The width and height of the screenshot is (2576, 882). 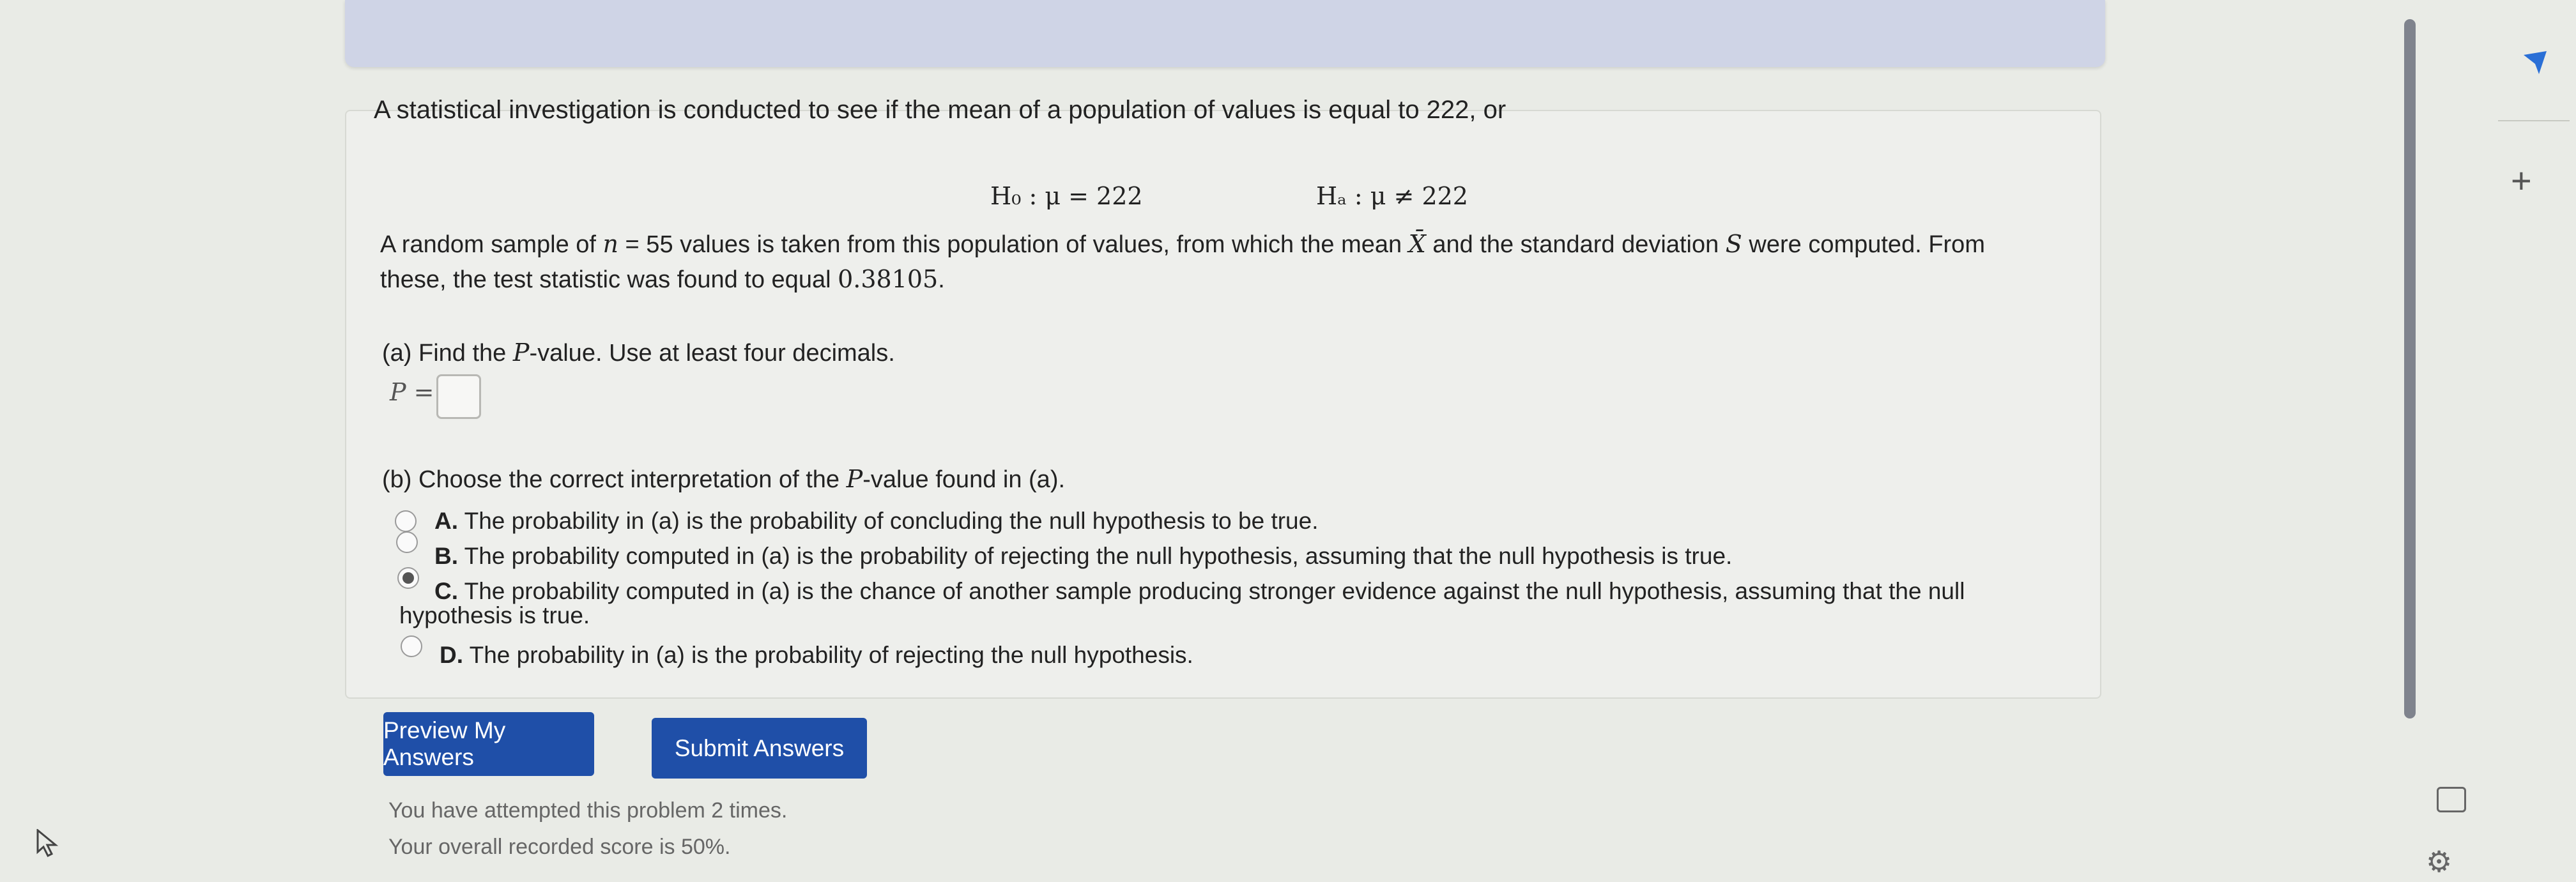 What do you see at coordinates (610, 244) in the screenshot?
I see `n-variable: n` at bounding box center [610, 244].